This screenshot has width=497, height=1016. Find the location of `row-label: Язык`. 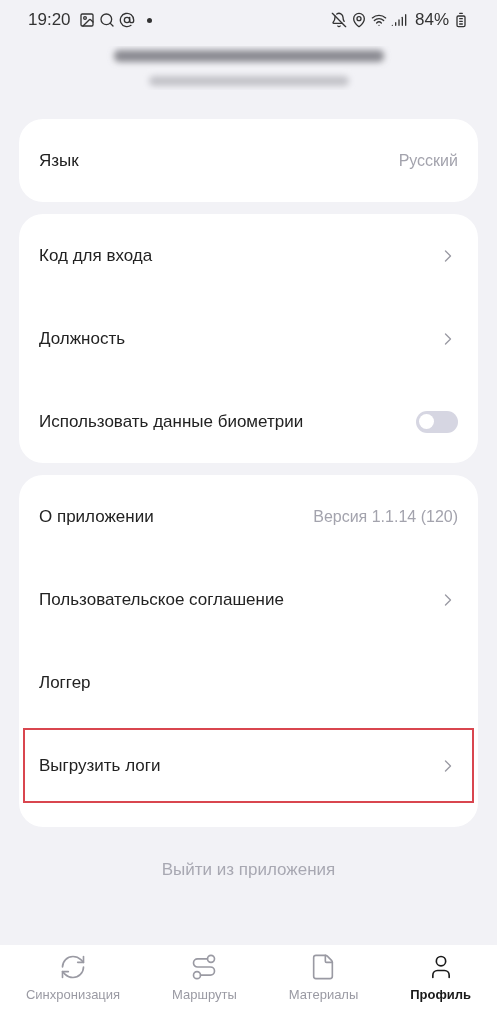

row-label: Язык is located at coordinates (59, 160).